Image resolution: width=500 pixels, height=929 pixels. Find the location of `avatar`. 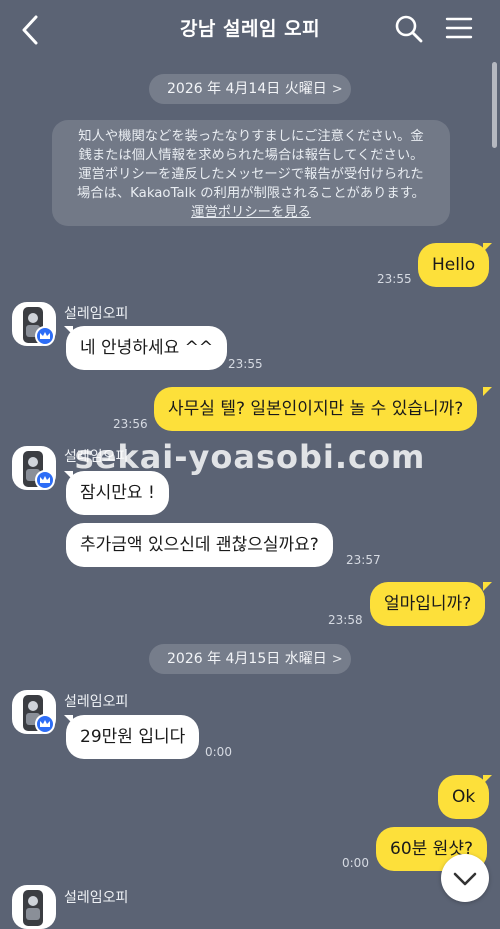

avatar is located at coordinates (34, 907).